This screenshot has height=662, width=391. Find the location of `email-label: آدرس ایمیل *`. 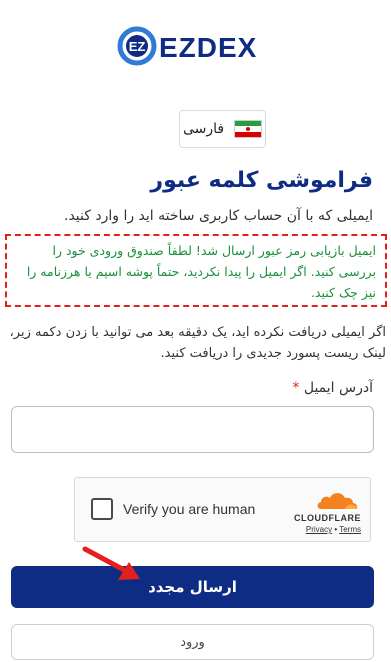

email-label: آدرس ایمیل * is located at coordinates (332, 388).